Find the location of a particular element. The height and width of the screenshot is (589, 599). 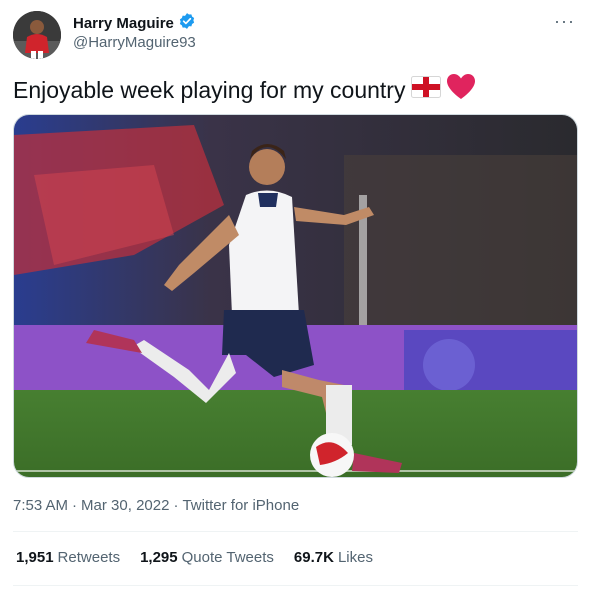

tweet-date: Mar 30, 2022 is located at coordinates (125, 505).